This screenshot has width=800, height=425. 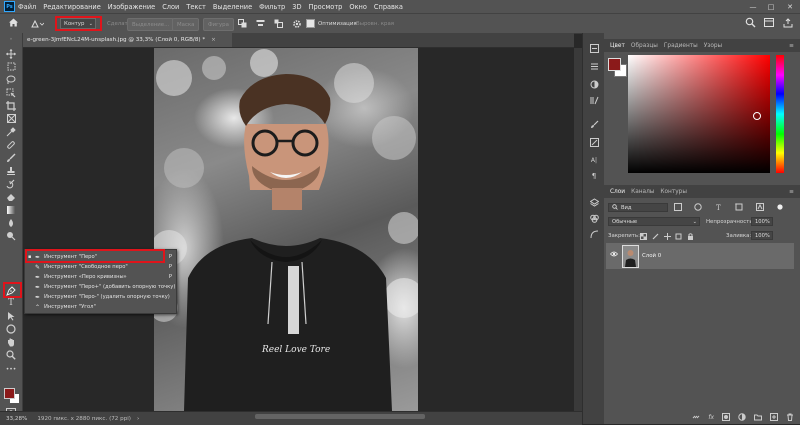 I want to click on hand-tool-icon, so click(x=11, y=341).